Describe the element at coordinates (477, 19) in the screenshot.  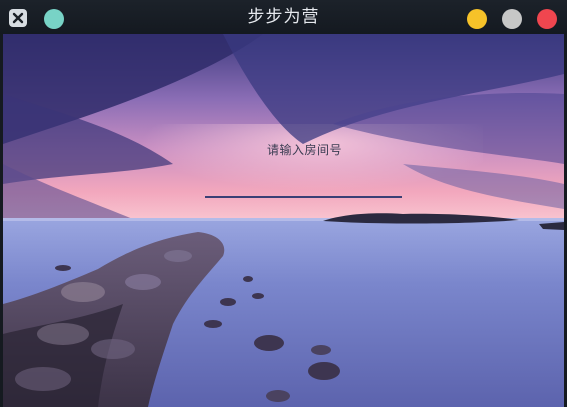
I see `minimize-button` at that location.